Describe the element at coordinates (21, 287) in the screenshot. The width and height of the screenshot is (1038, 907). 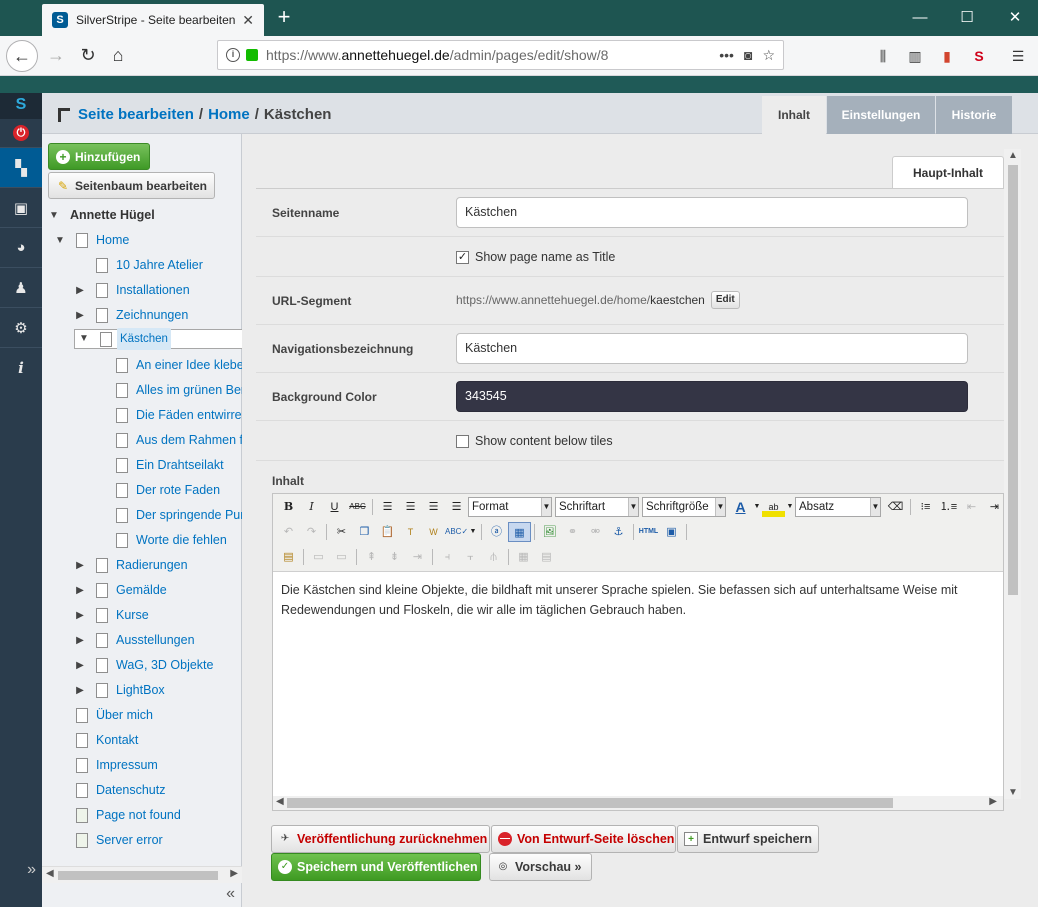
I see `security-menu-icon: ♟` at that location.